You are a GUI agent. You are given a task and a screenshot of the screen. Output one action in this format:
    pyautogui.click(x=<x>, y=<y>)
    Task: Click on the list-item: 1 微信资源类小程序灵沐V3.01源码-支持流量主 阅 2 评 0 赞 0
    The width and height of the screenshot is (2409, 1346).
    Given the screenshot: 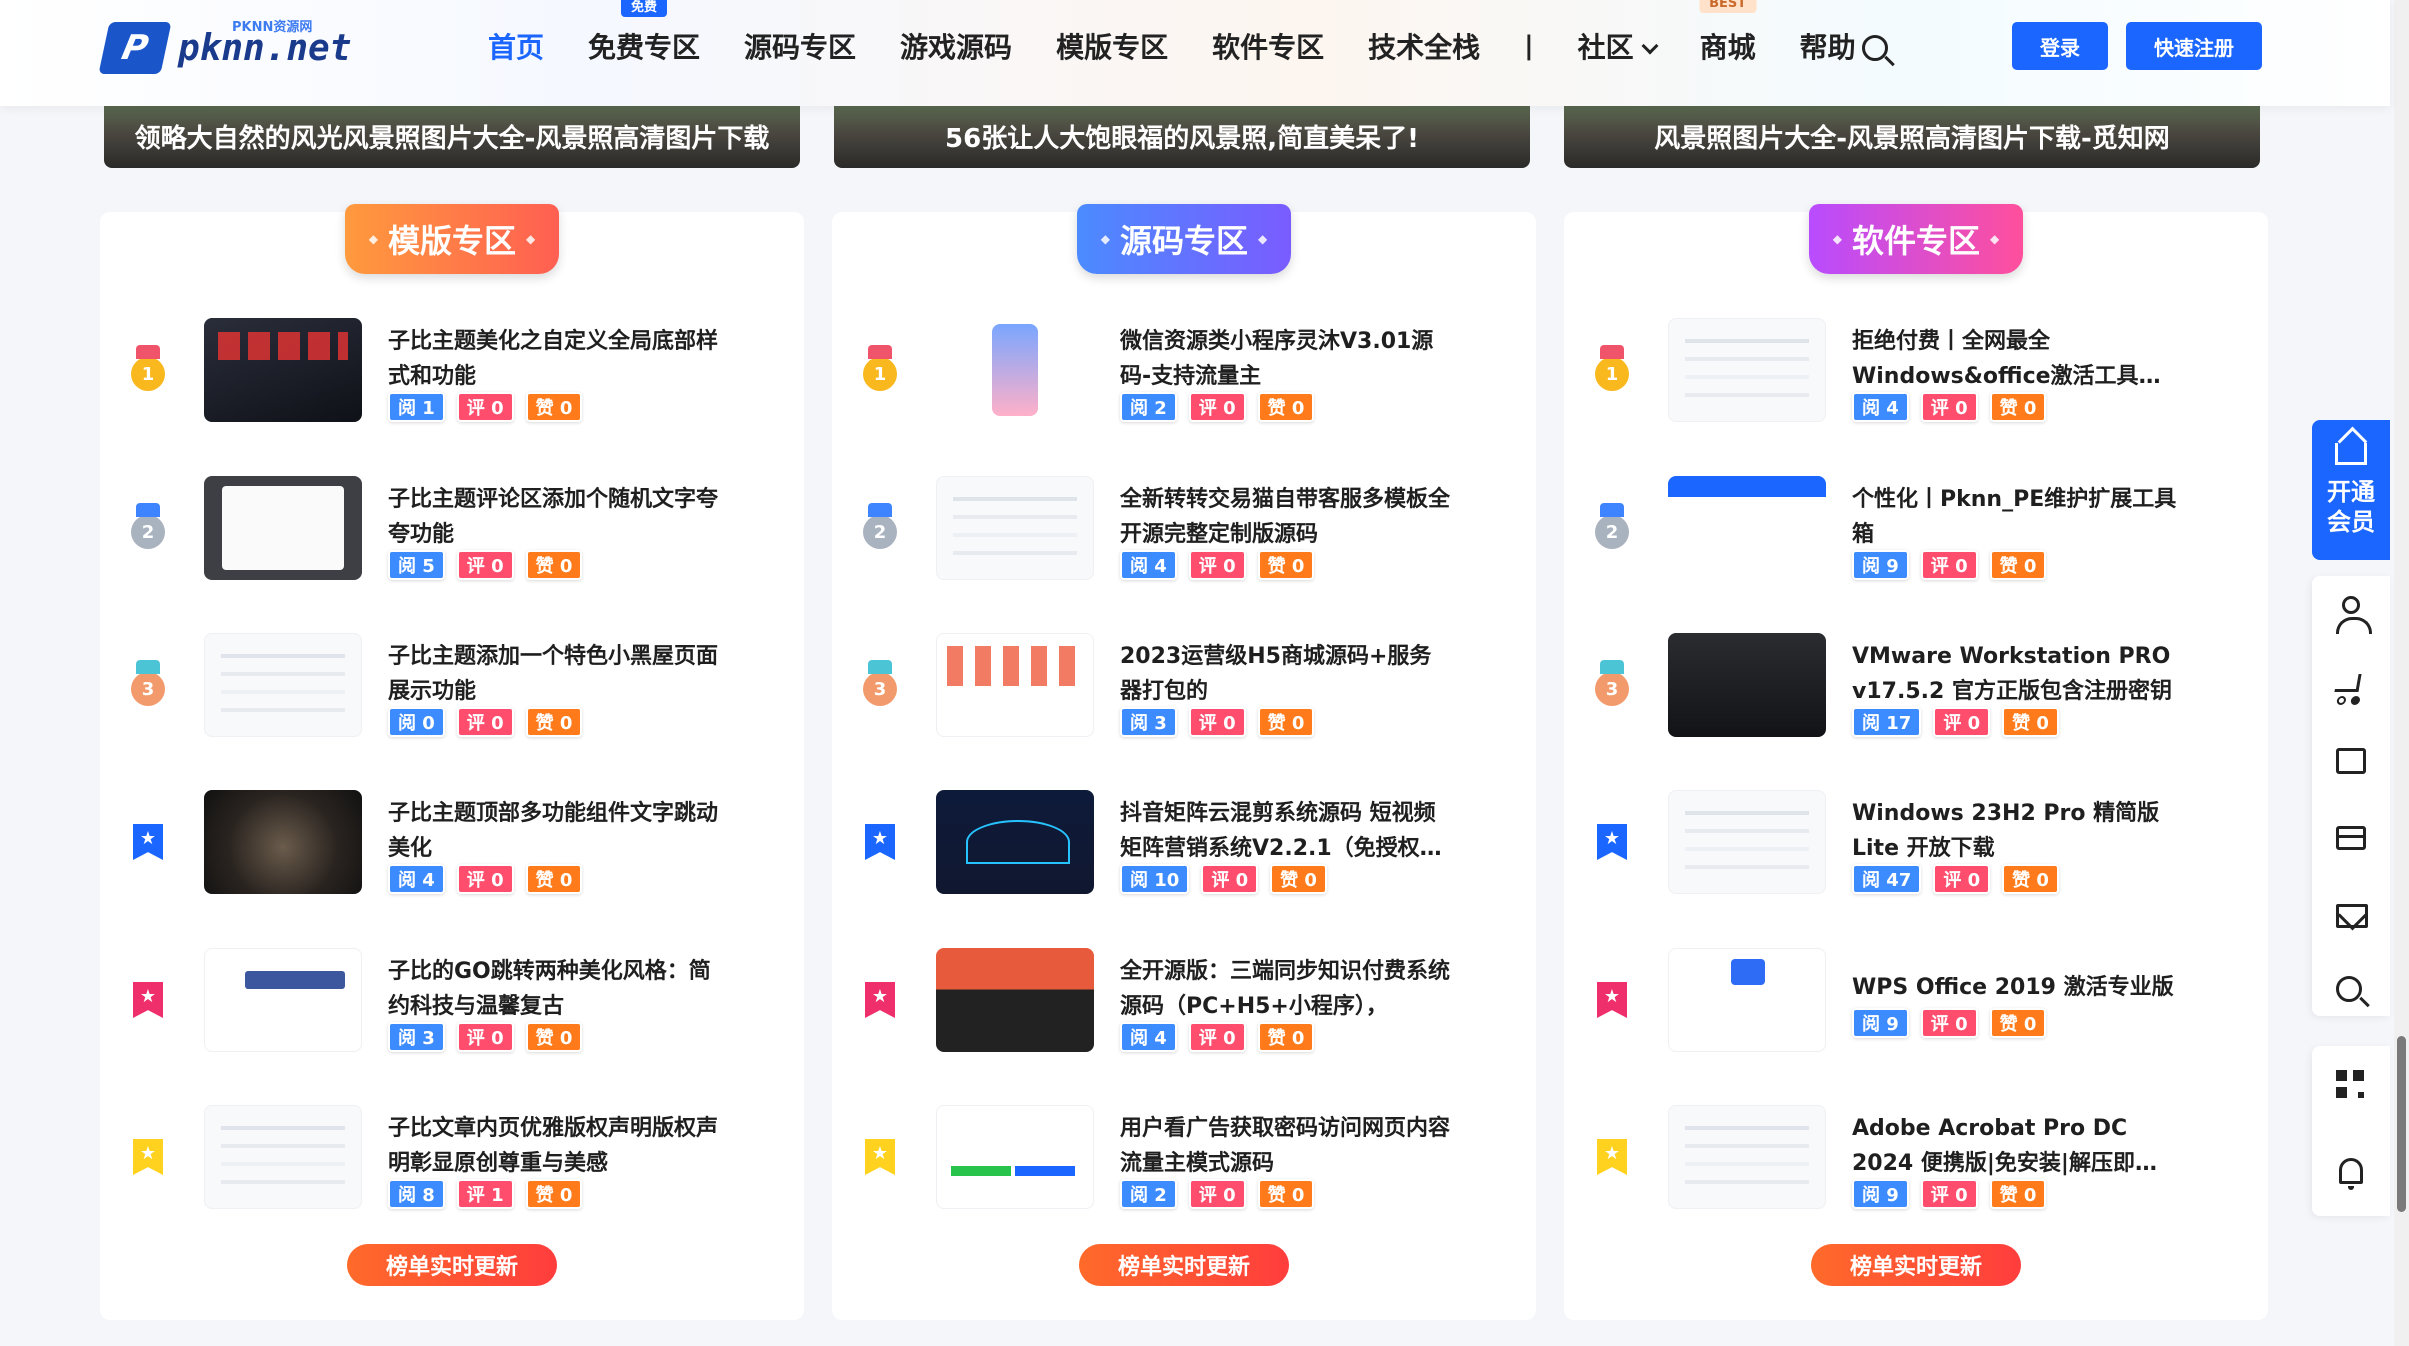 What is the action you would take?
    pyautogui.click(x=1188, y=371)
    